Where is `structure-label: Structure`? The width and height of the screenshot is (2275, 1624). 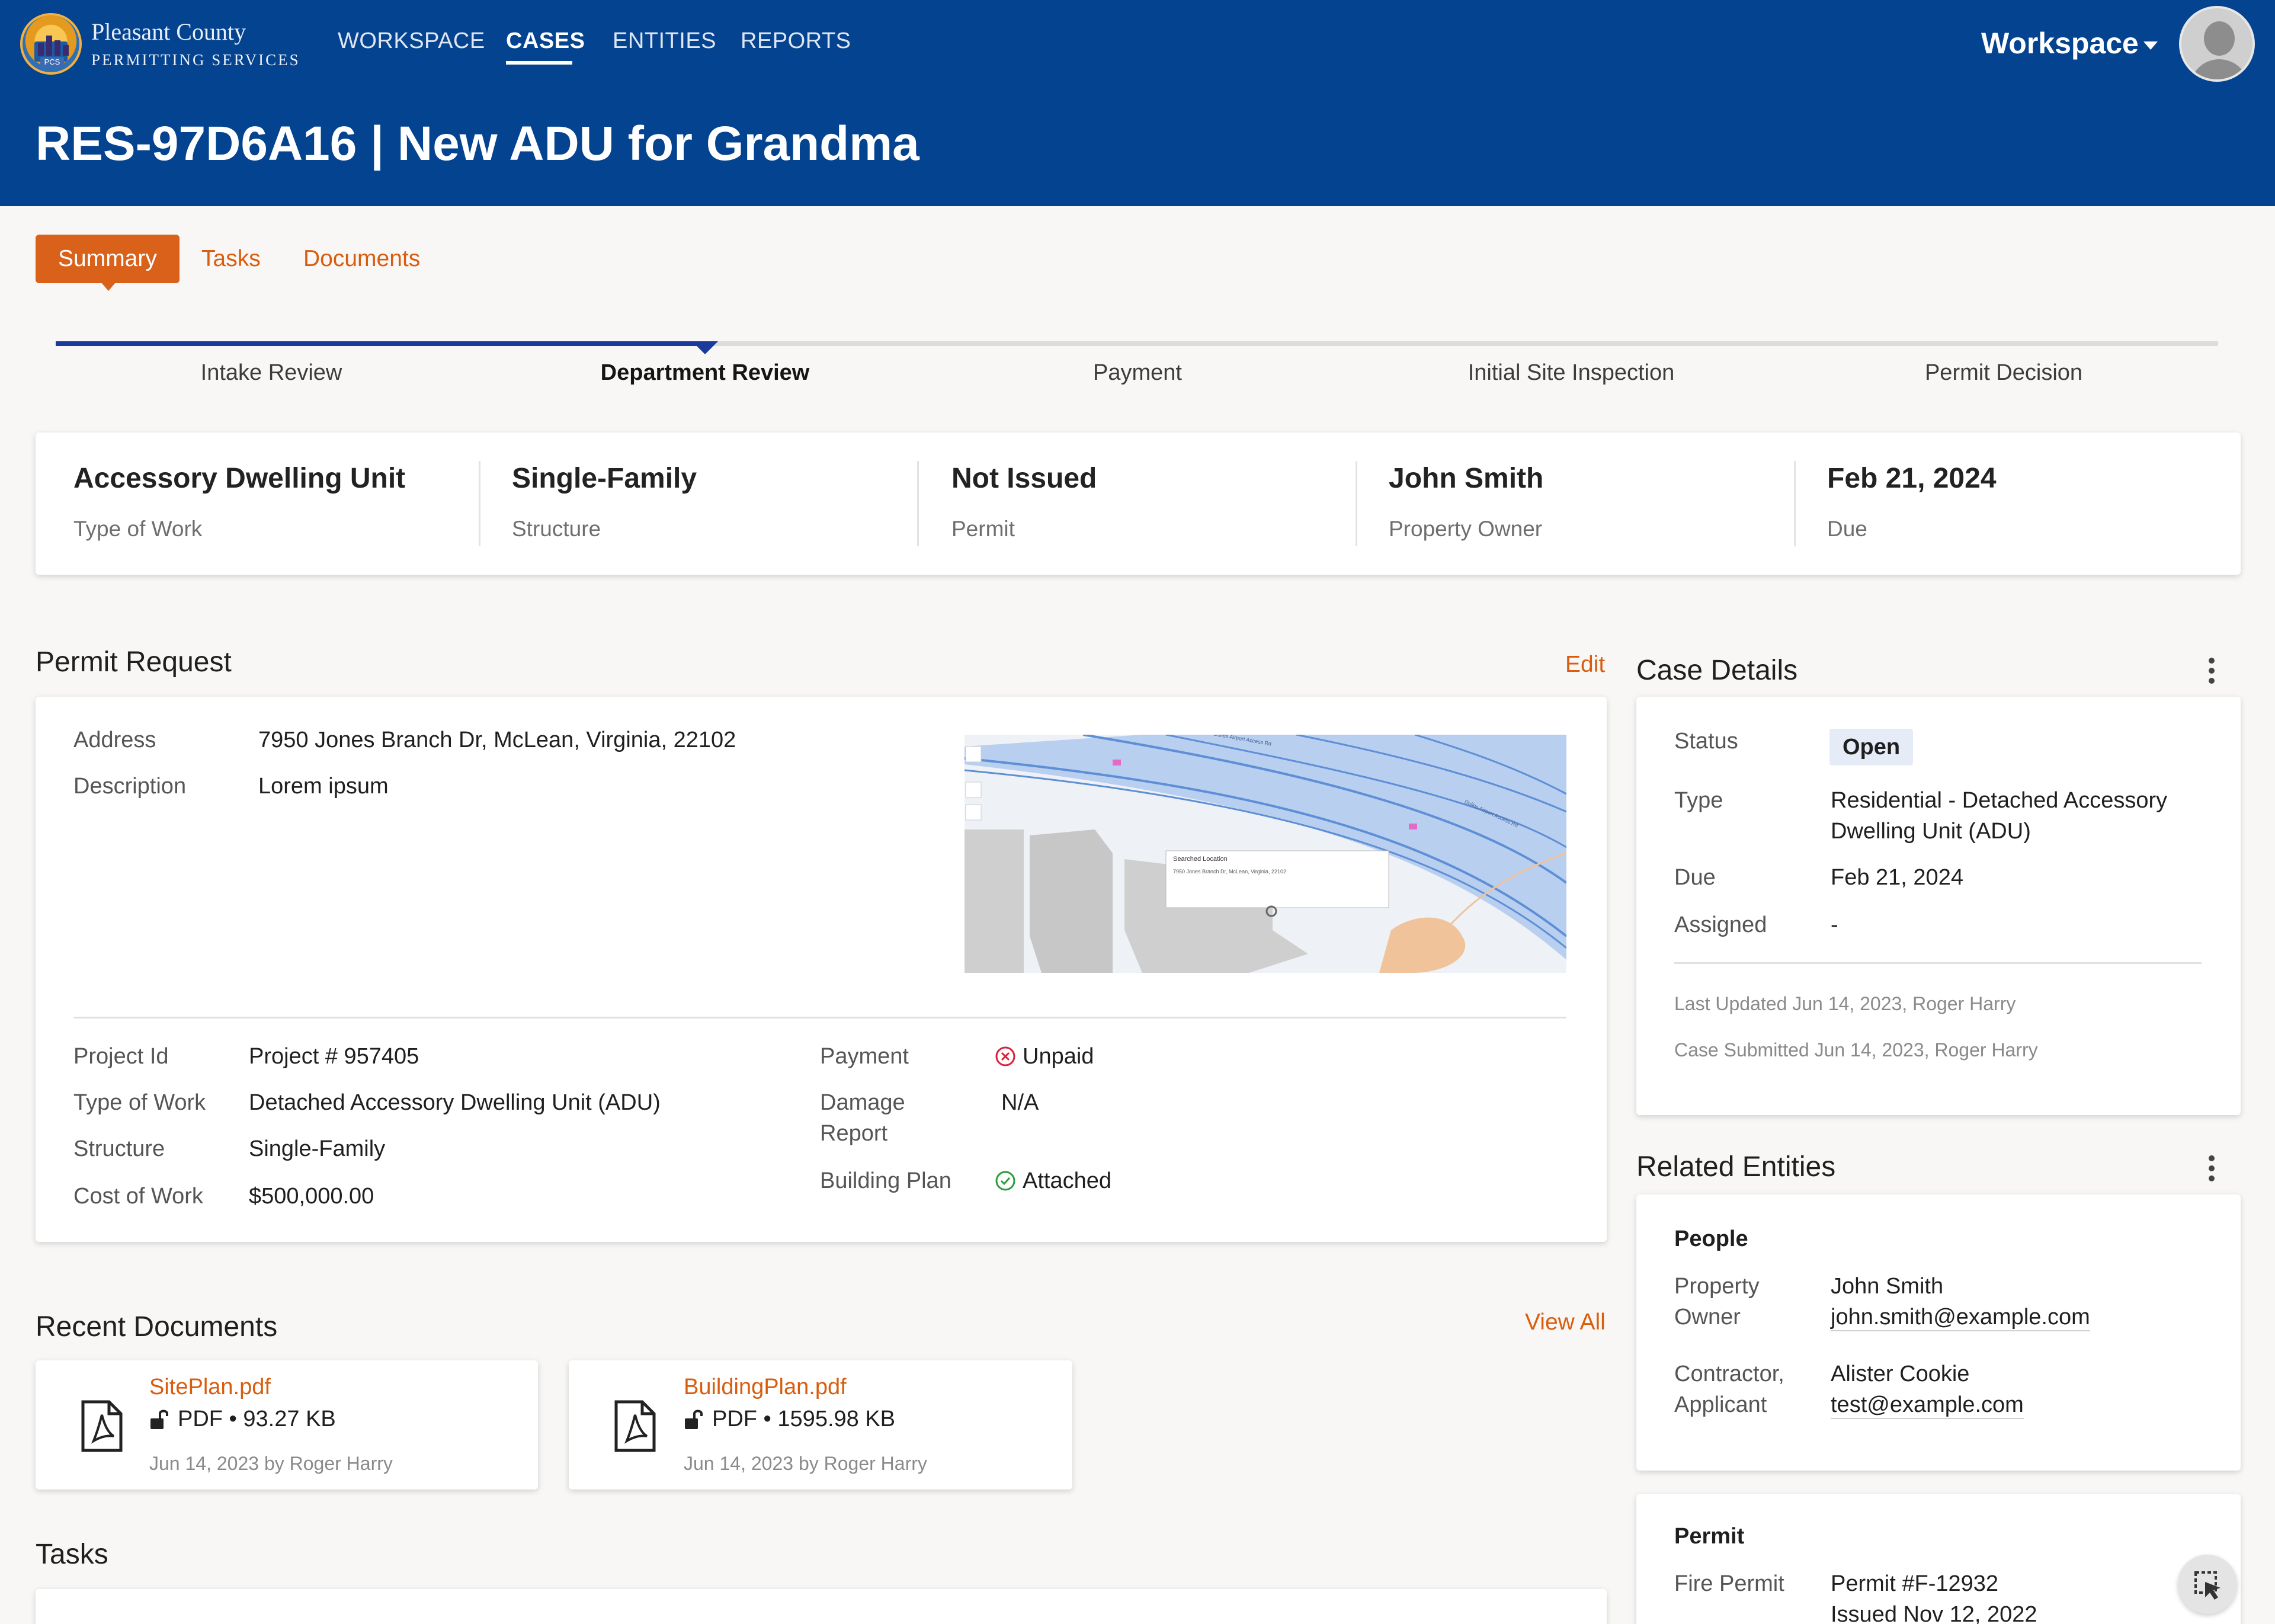
structure-label: Structure is located at coordinates (119, 1149).